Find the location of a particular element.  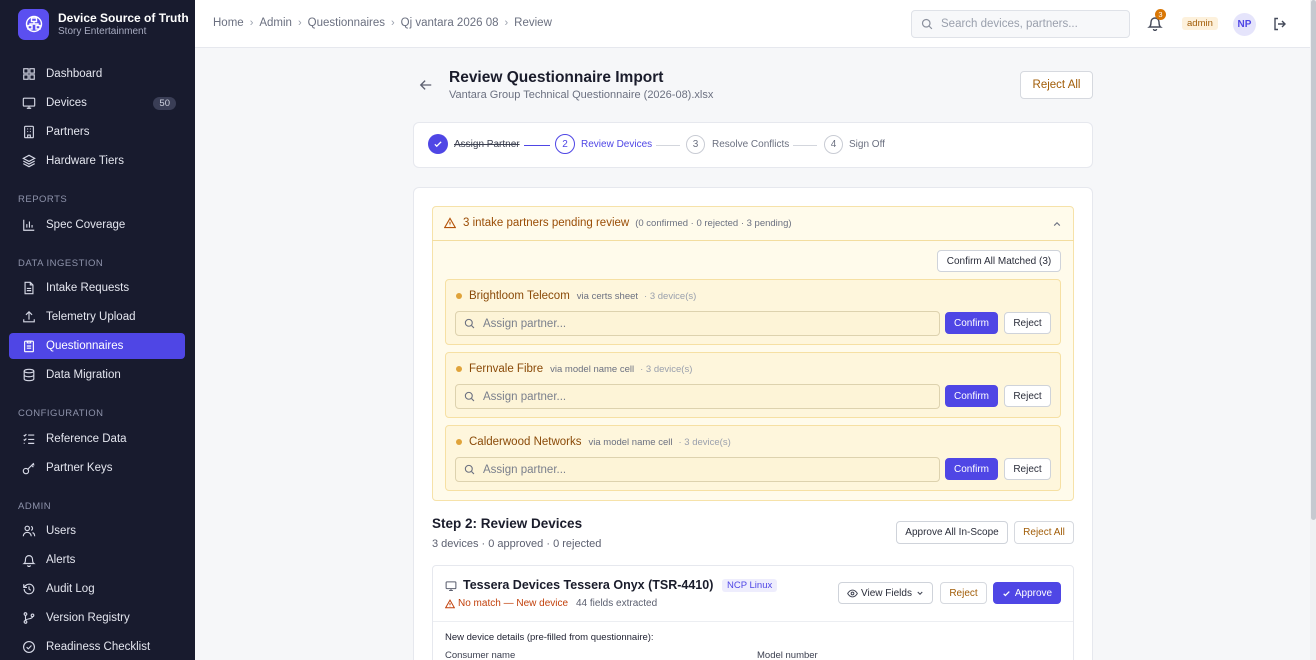

step-connector is located at coordinates (668, 145).